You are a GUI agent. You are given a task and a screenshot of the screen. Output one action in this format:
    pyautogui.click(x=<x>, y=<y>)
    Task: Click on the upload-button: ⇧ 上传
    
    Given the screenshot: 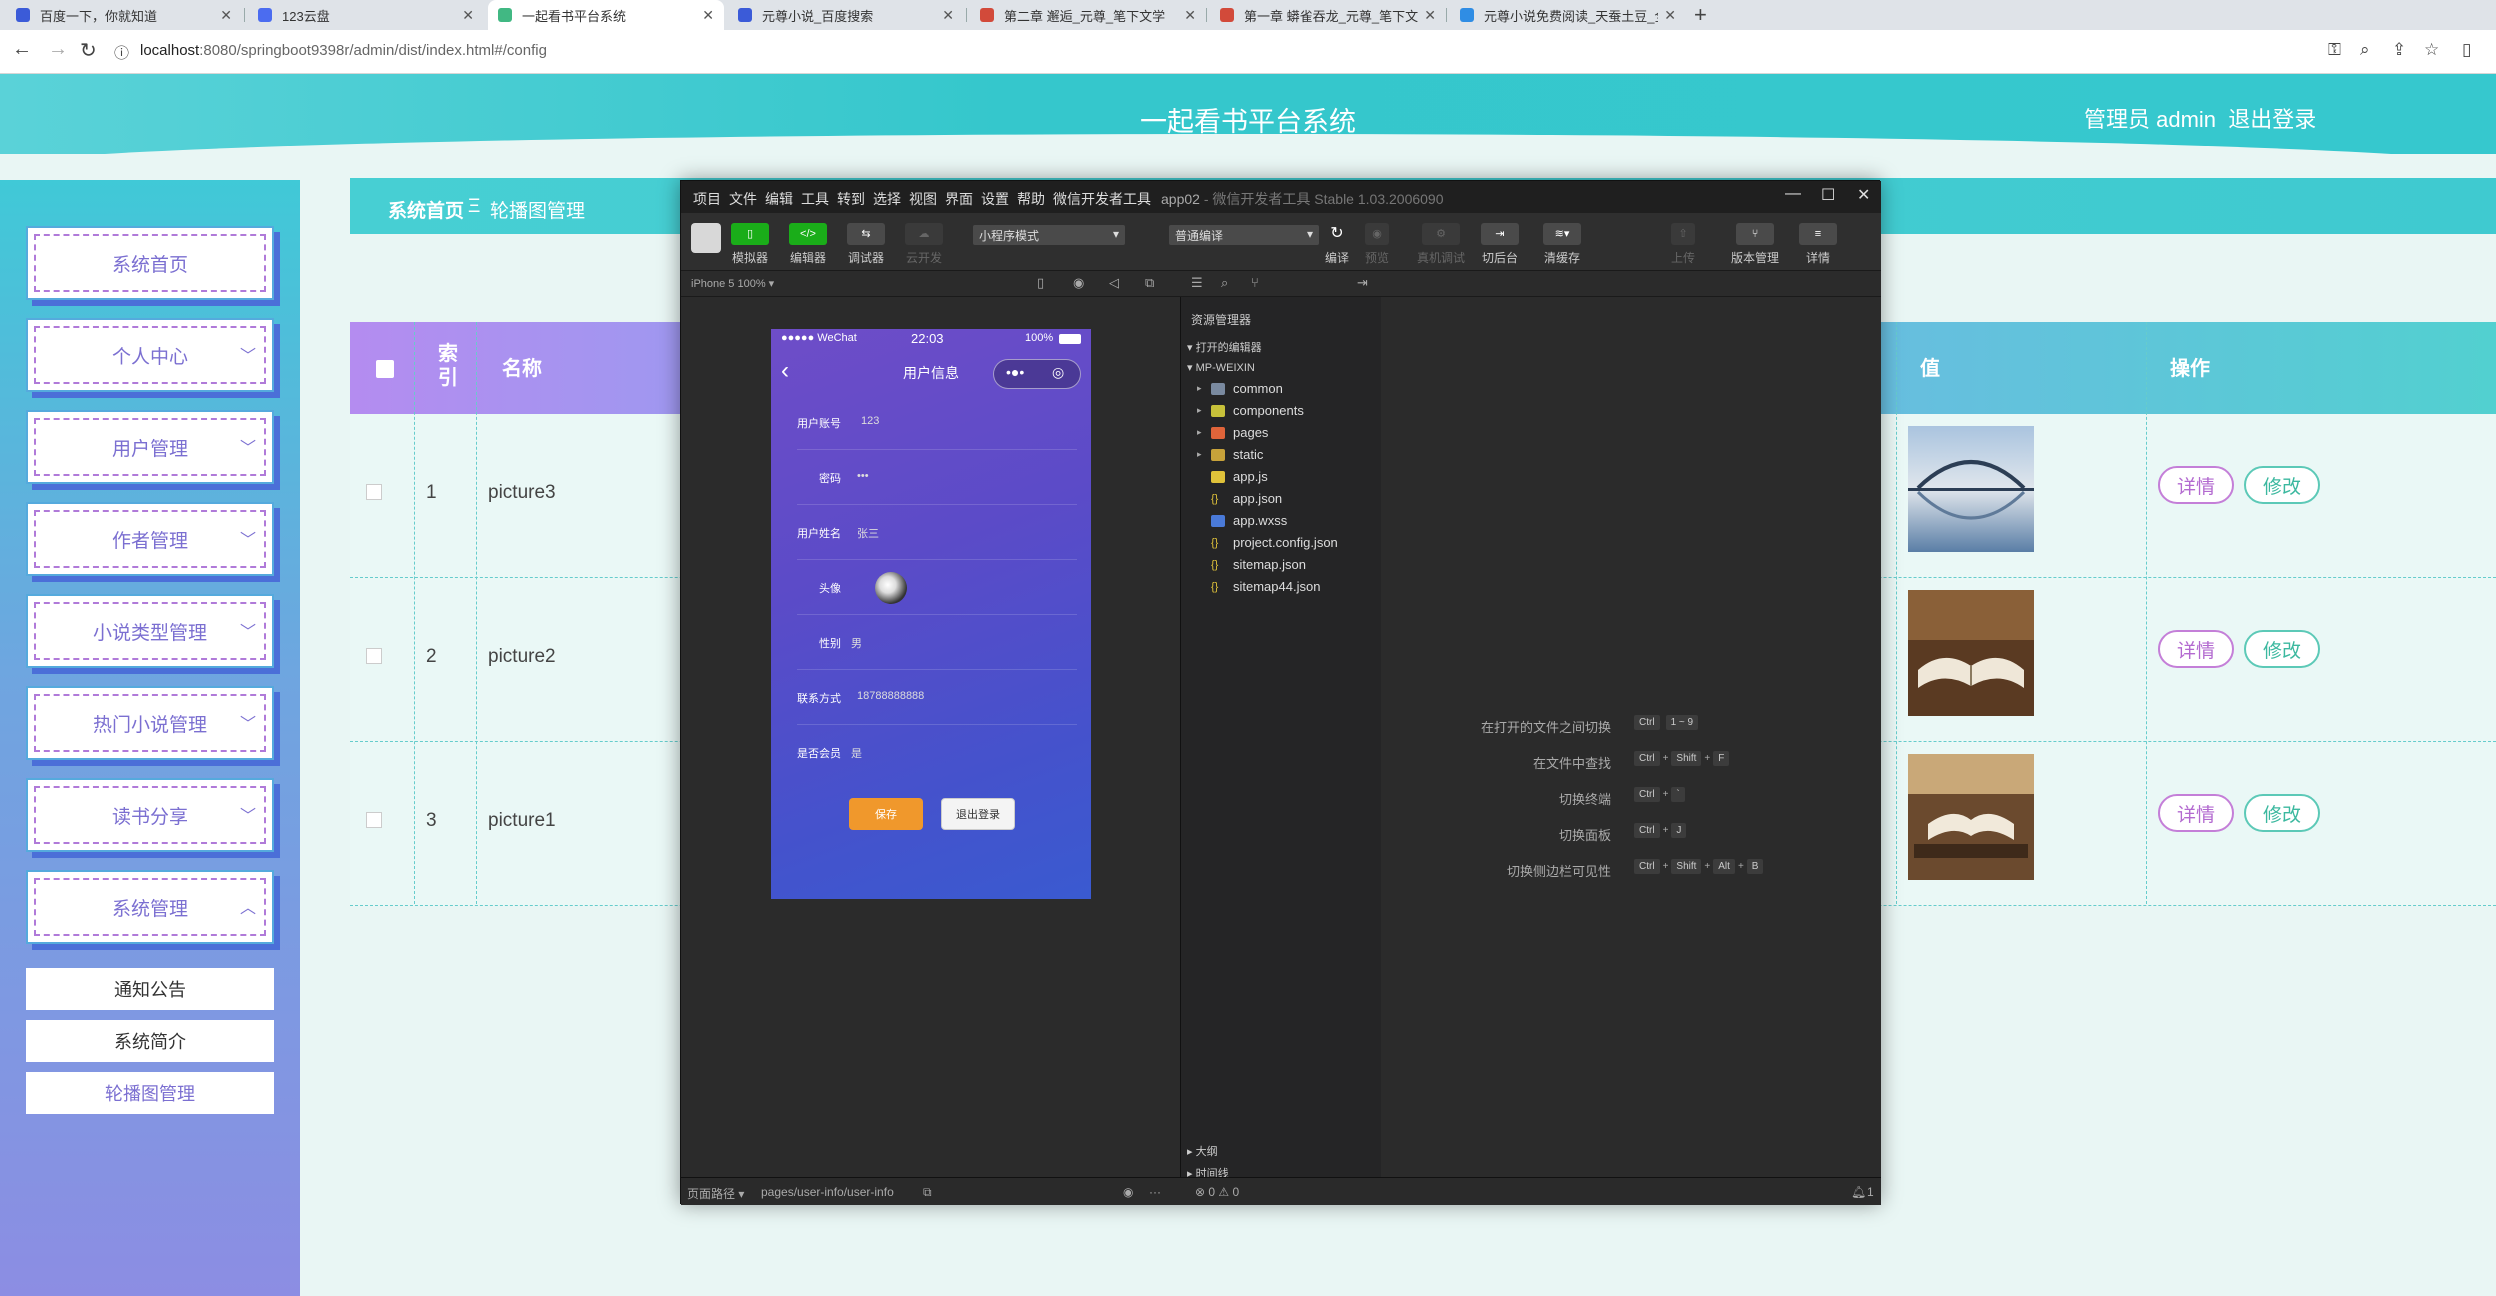 What is the action you would take?
    pyautogui.click(x=1683, y=244)
    